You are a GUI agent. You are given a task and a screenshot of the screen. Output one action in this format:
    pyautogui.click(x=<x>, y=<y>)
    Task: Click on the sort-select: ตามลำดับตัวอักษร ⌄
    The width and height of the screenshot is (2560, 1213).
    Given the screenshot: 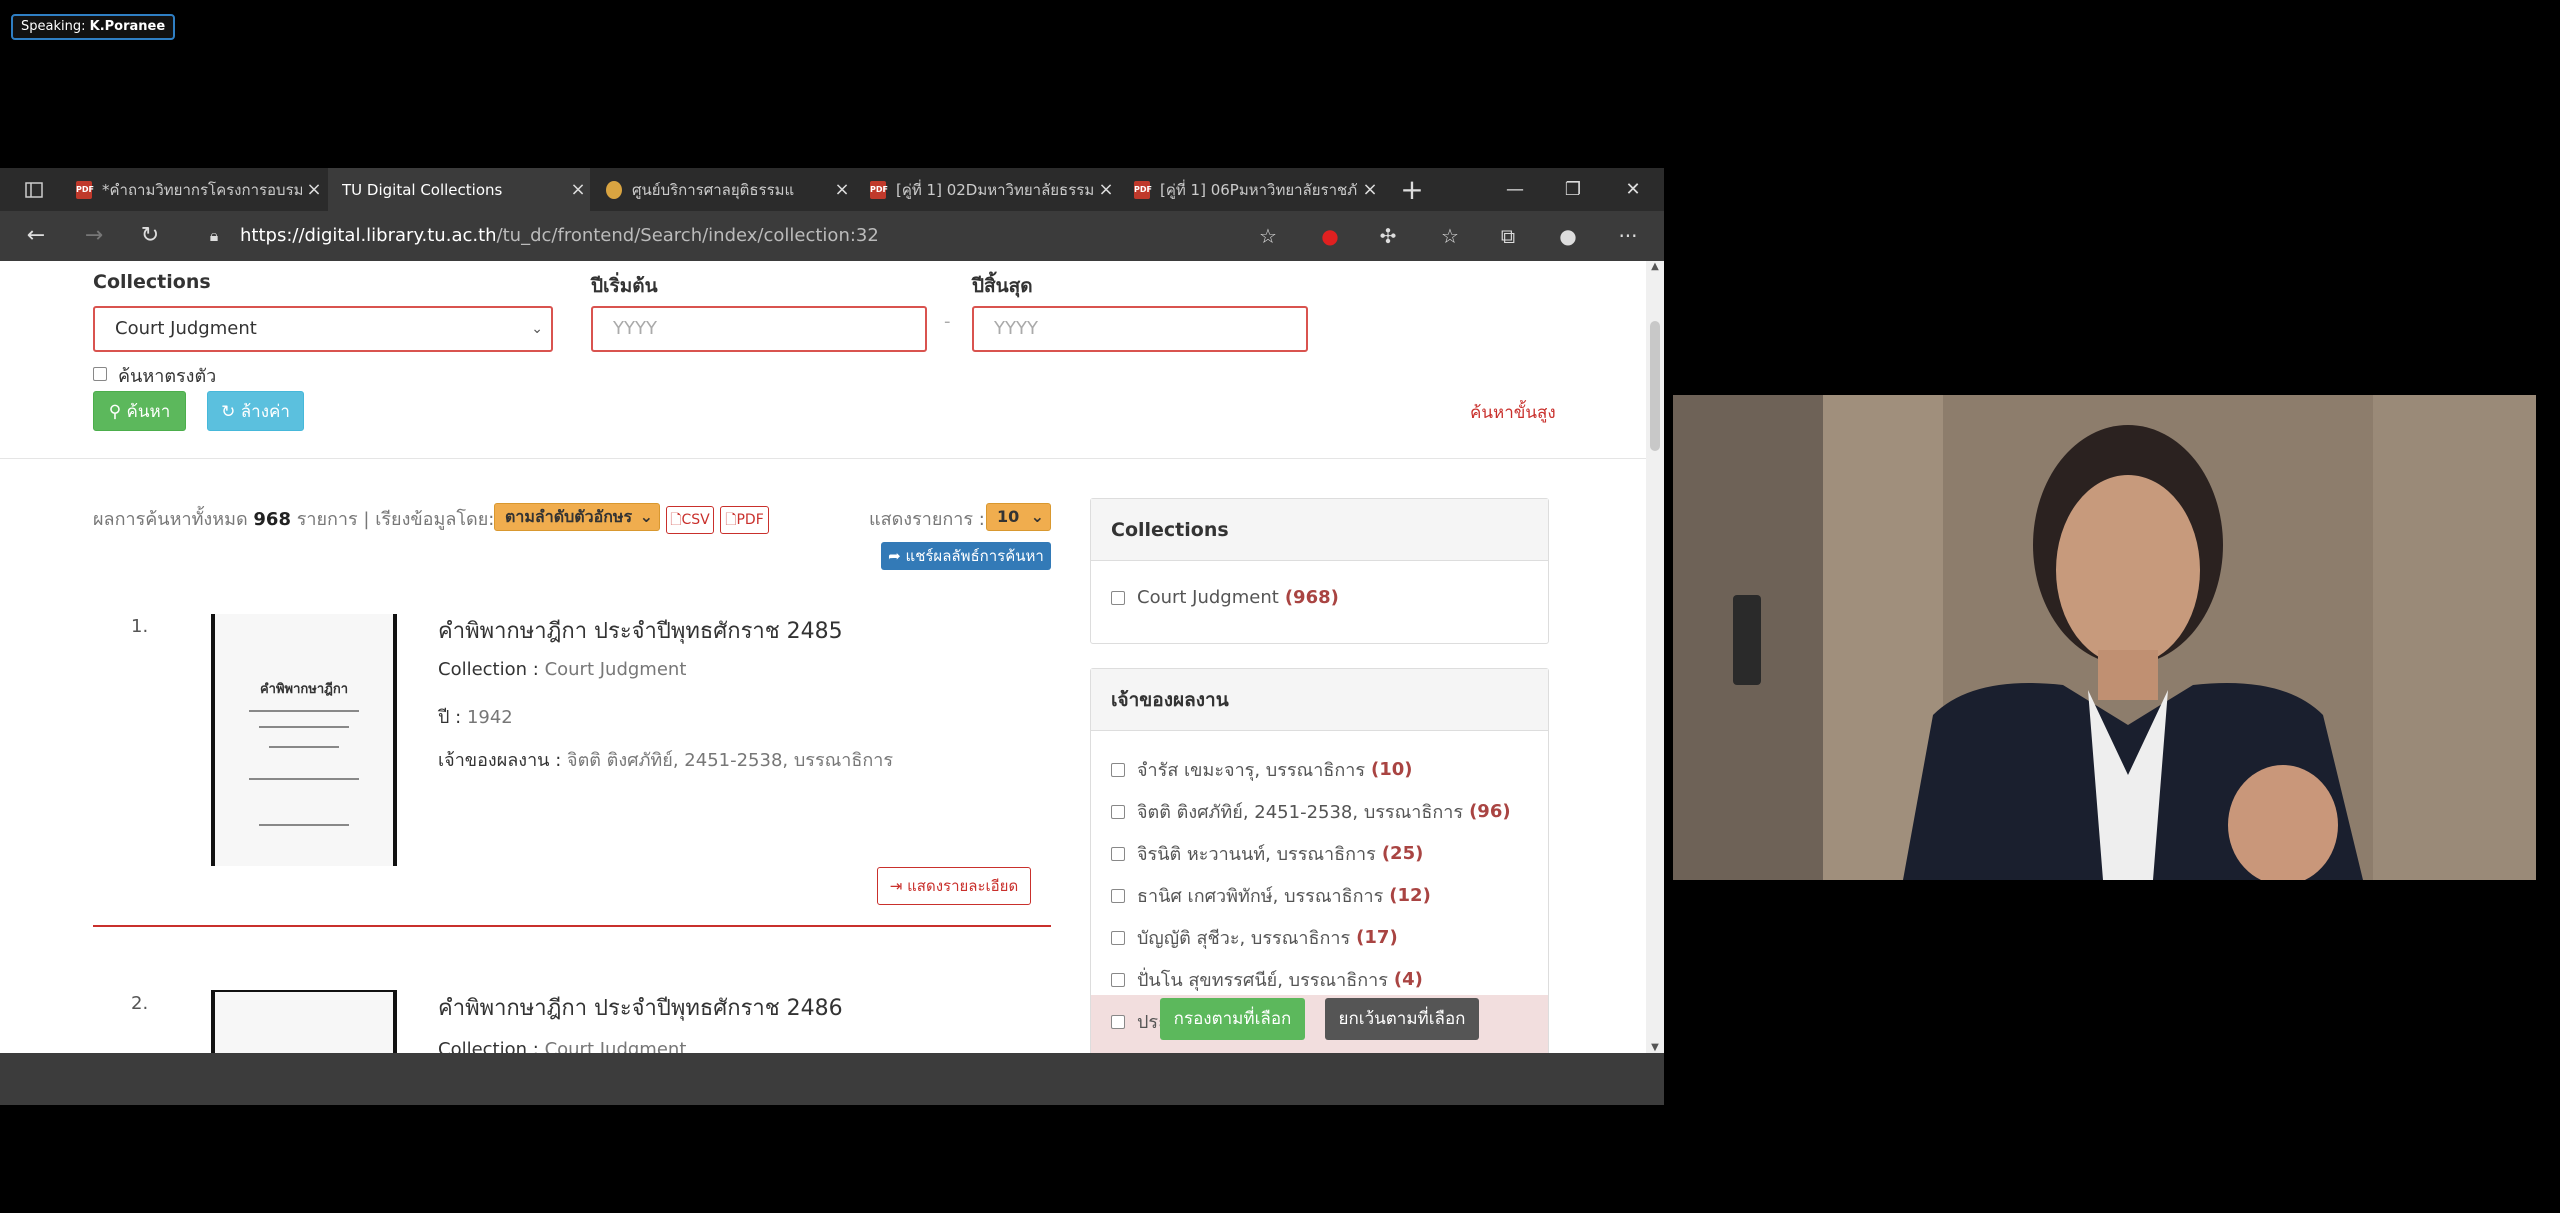 What is the action you would take?
    pyautogui.click(x=577, y=517)
    